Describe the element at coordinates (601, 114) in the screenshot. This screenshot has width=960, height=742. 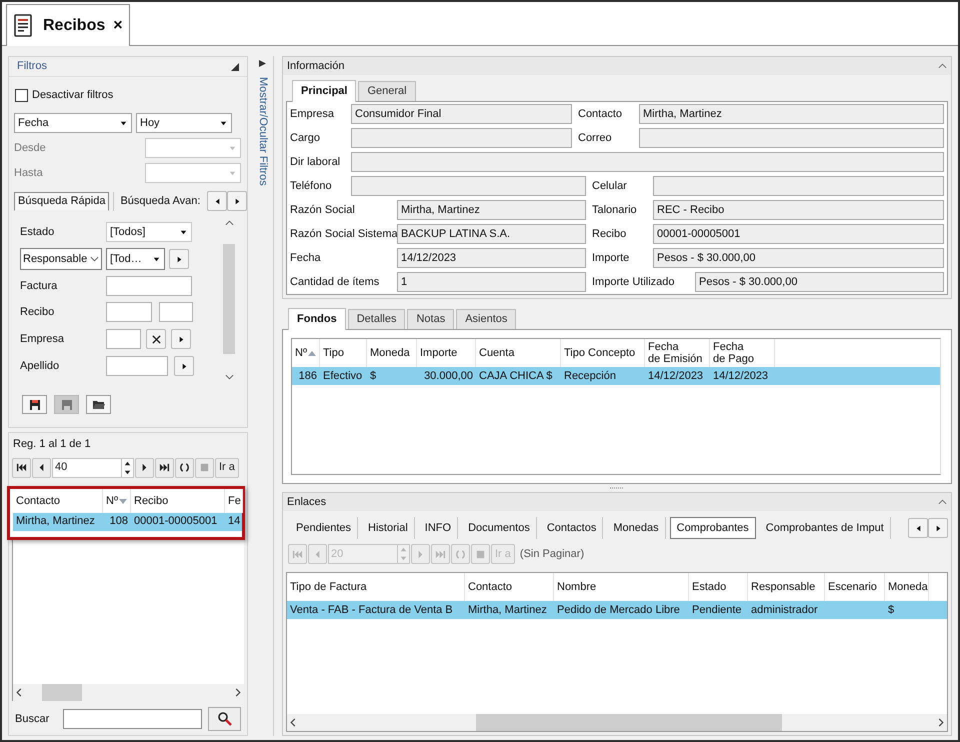
I see `field-label: Contacto` at that location.